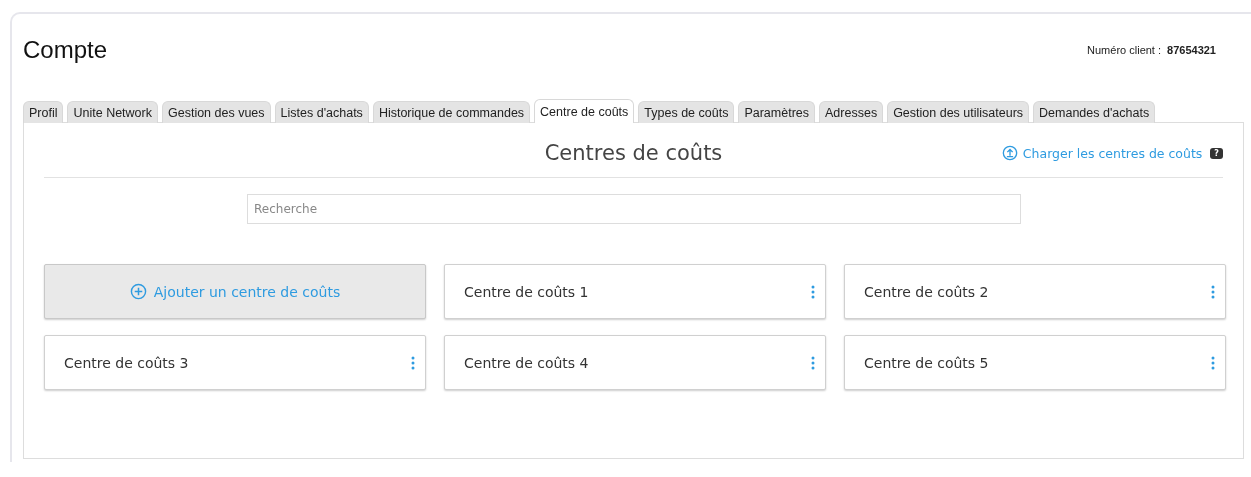 The image size is (1251, 477). I want to click on page-title: Compte, so click(65, 50).